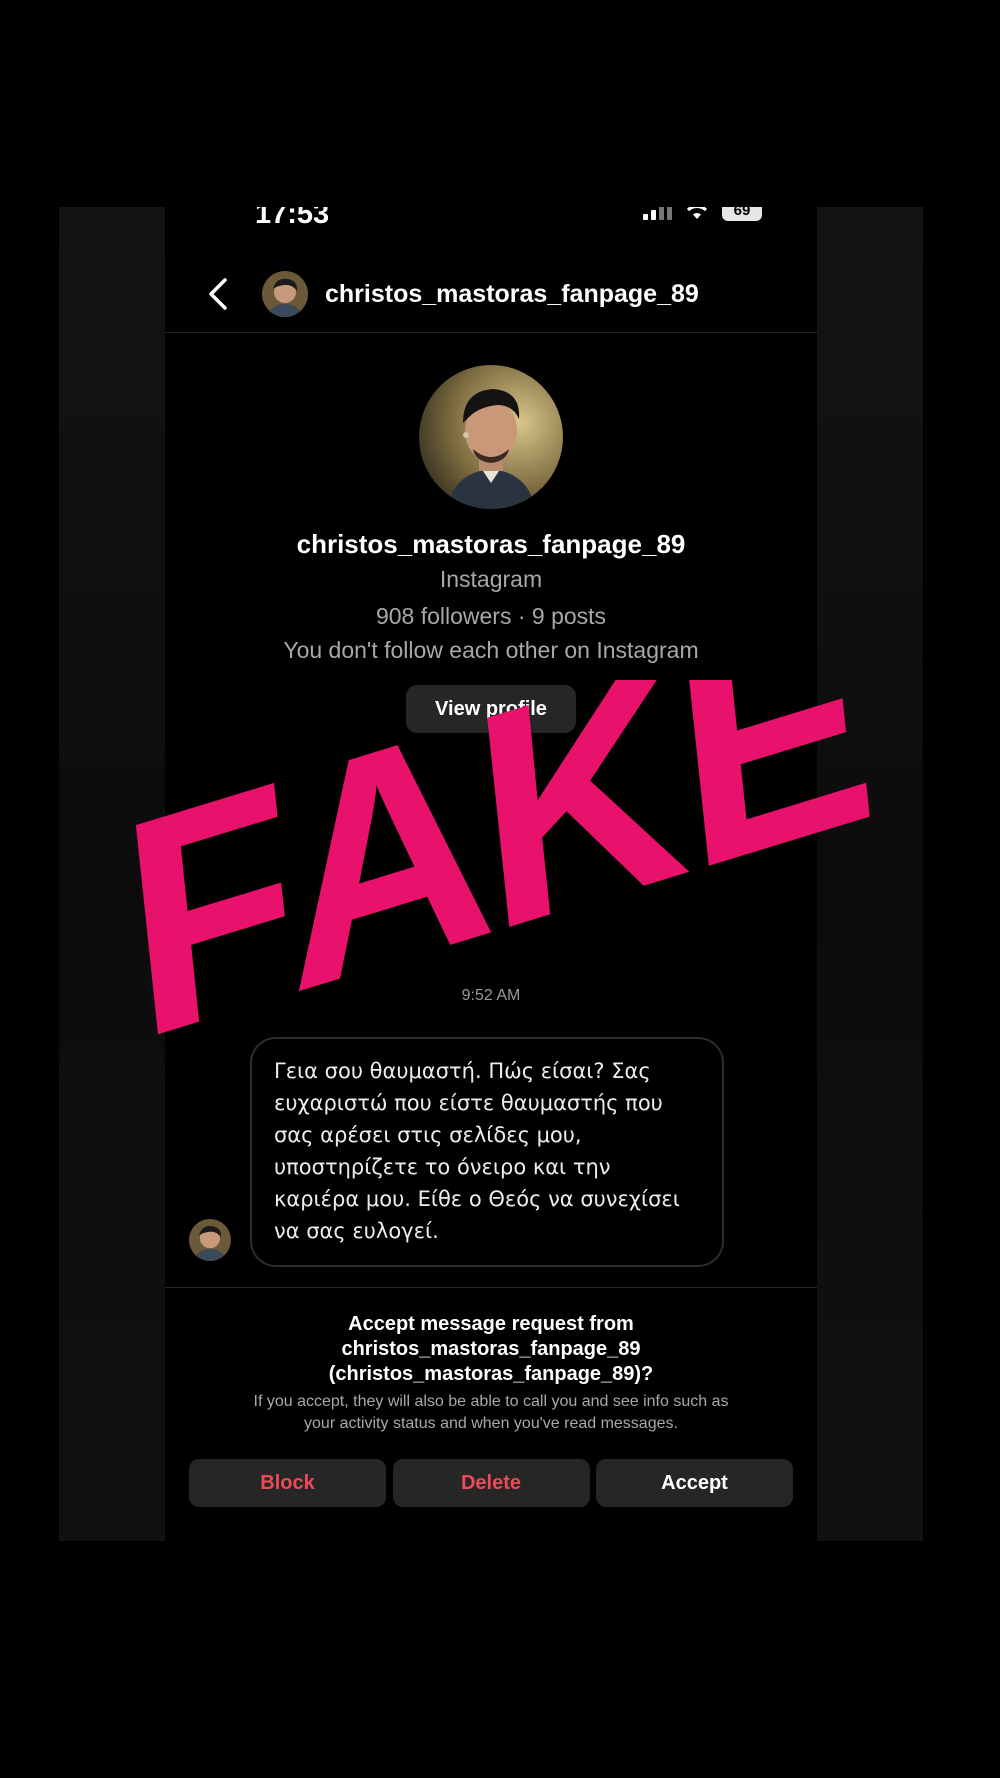  What do you see at coordinates (442, 1167) in the screenshot?
I see `message-line: υποστηρίζετε το όνειρο και την` at bounding box center [442, 1167].